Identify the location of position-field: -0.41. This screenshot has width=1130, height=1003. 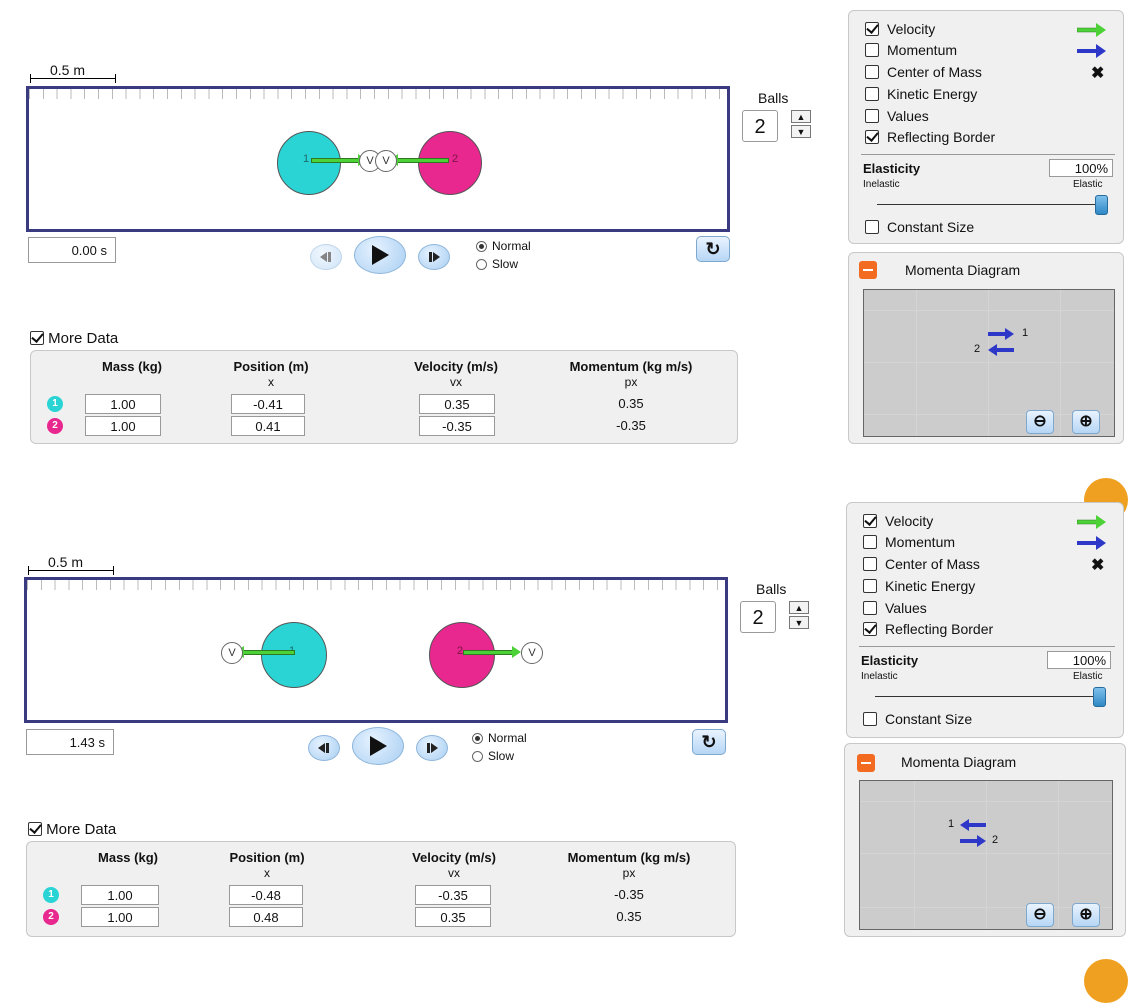
(268, 404).